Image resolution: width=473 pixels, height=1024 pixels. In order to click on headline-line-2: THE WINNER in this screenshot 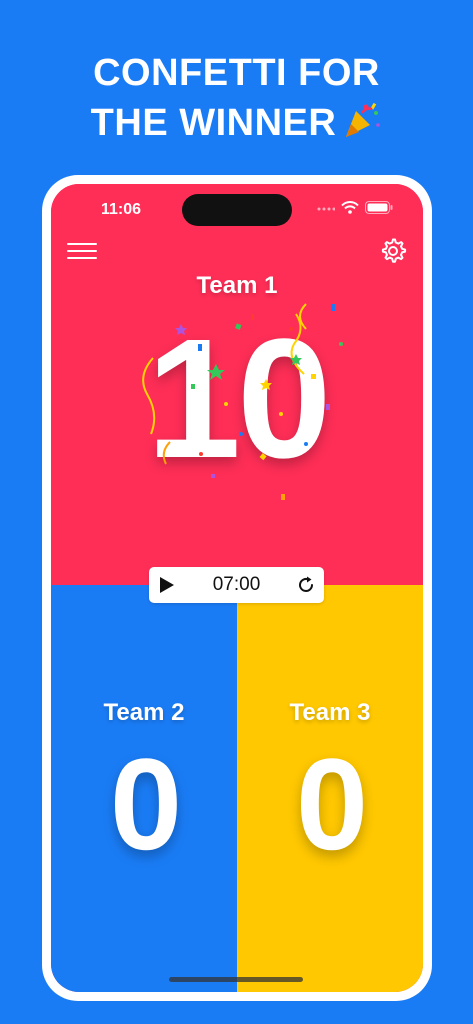, I will do `click(236, 123)`.